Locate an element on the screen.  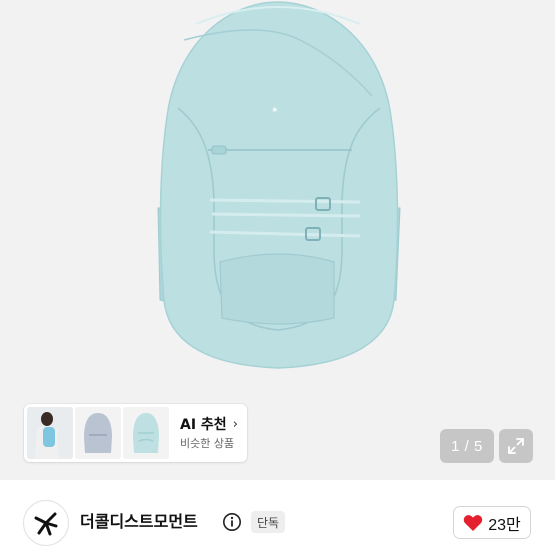
brand-logo is located at coordinates (46, 524).